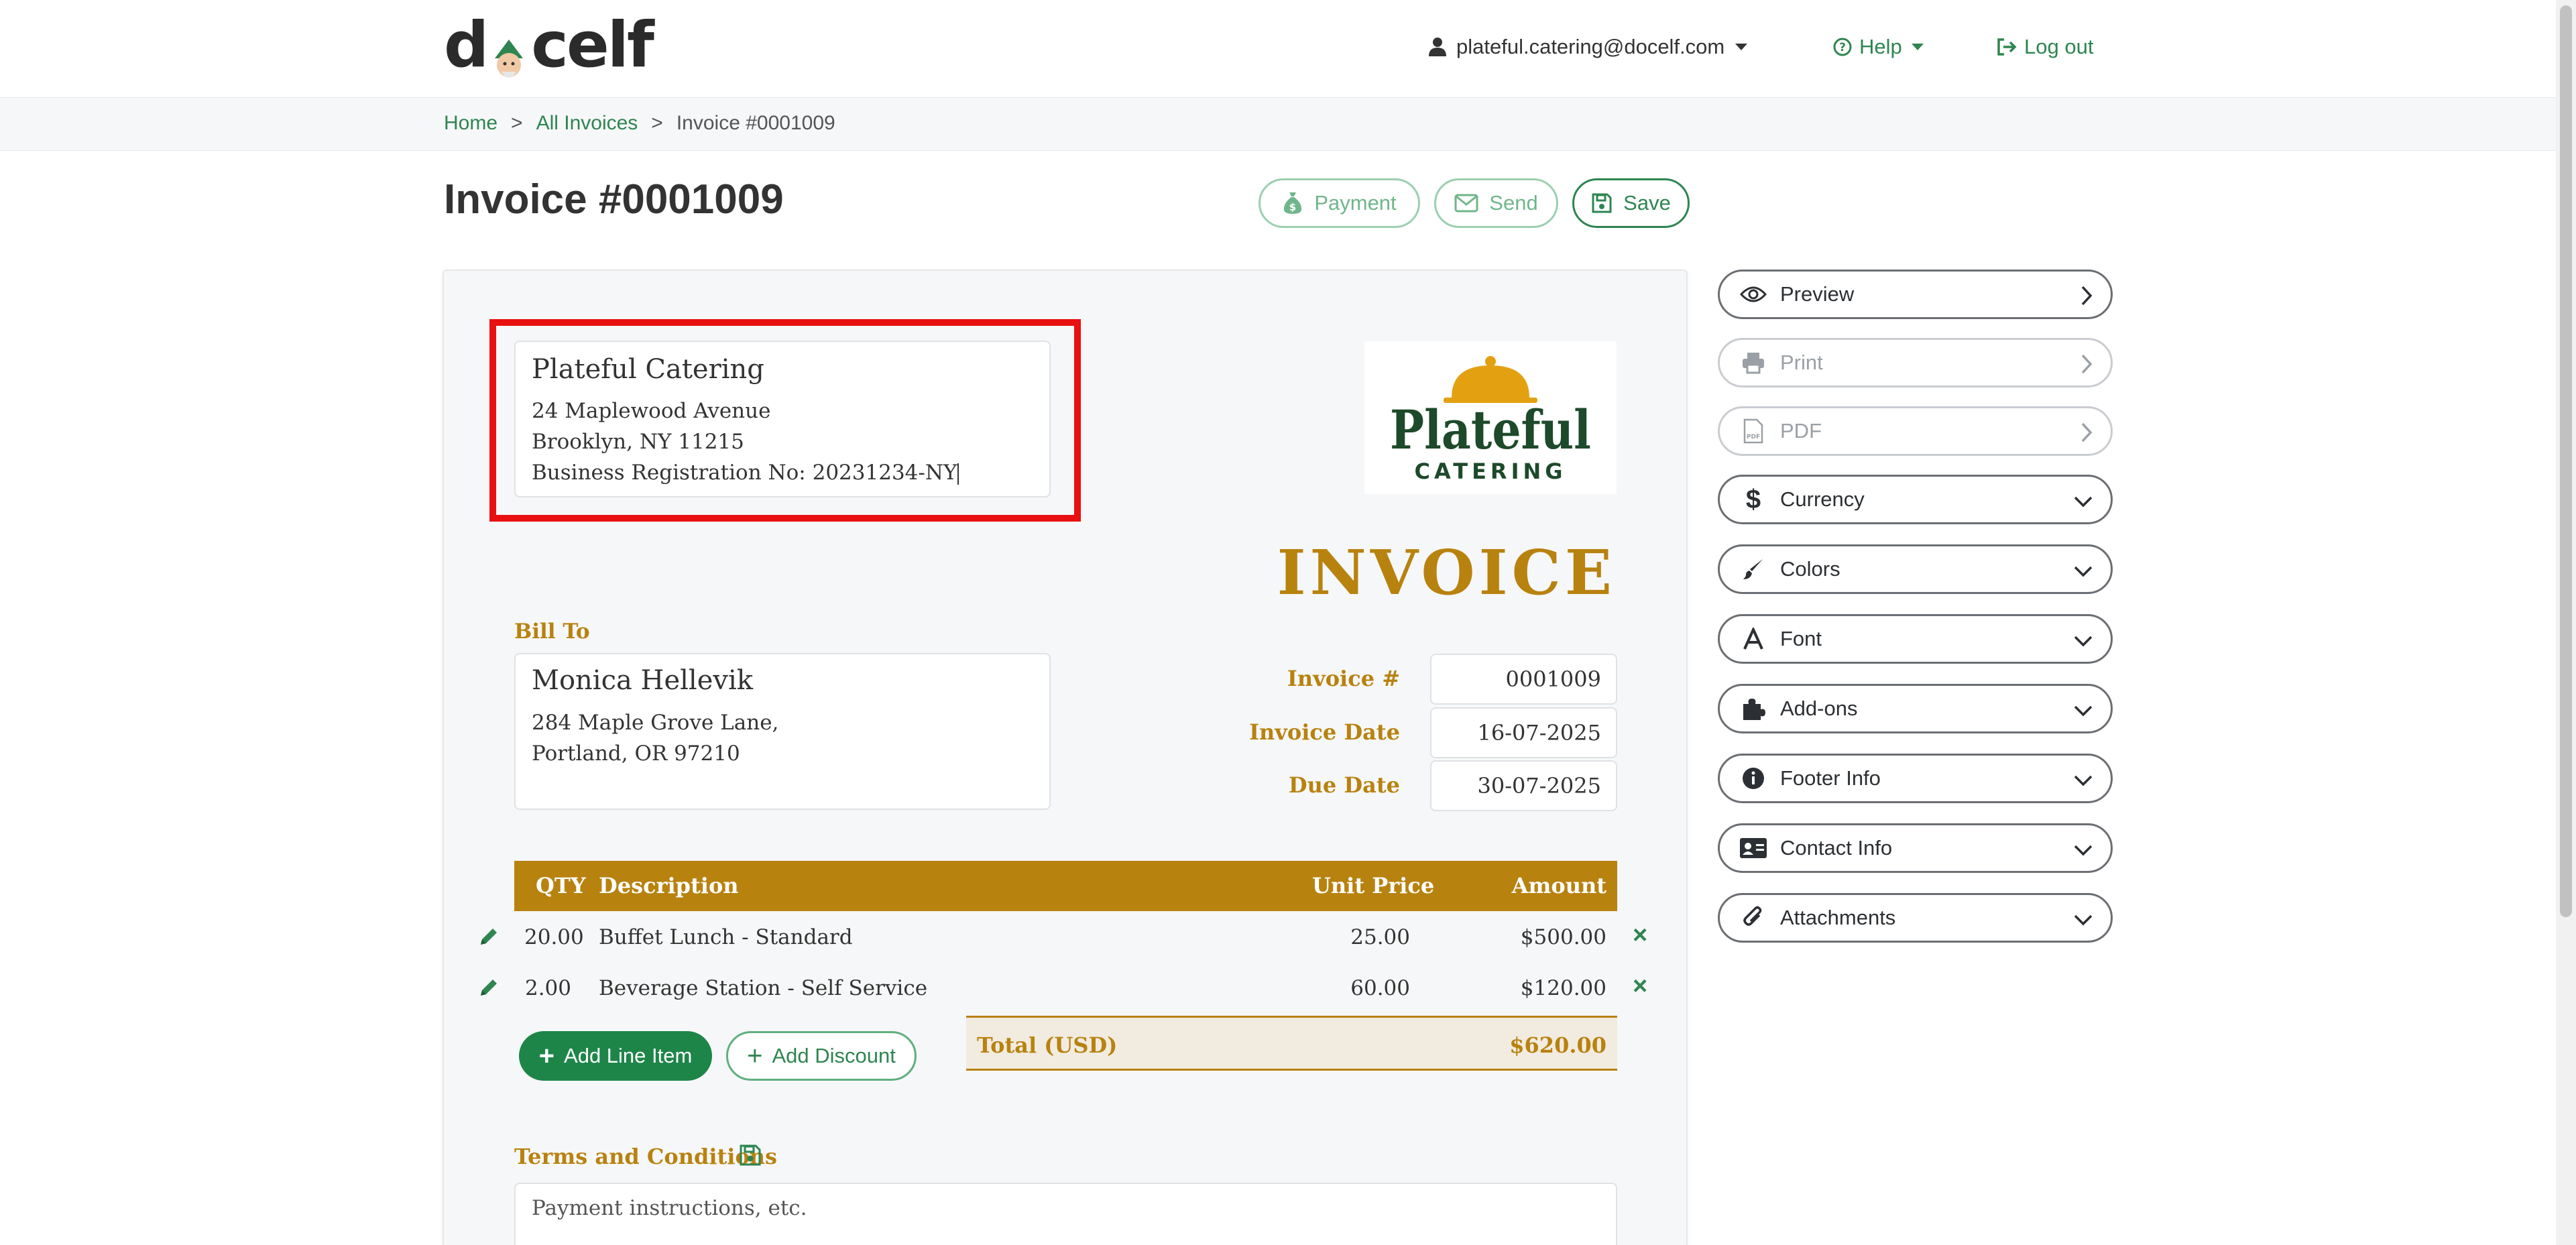 This screenshot has height=1245, width=2576. I want to click on row-amount: $120.00, so click(1563, 988).